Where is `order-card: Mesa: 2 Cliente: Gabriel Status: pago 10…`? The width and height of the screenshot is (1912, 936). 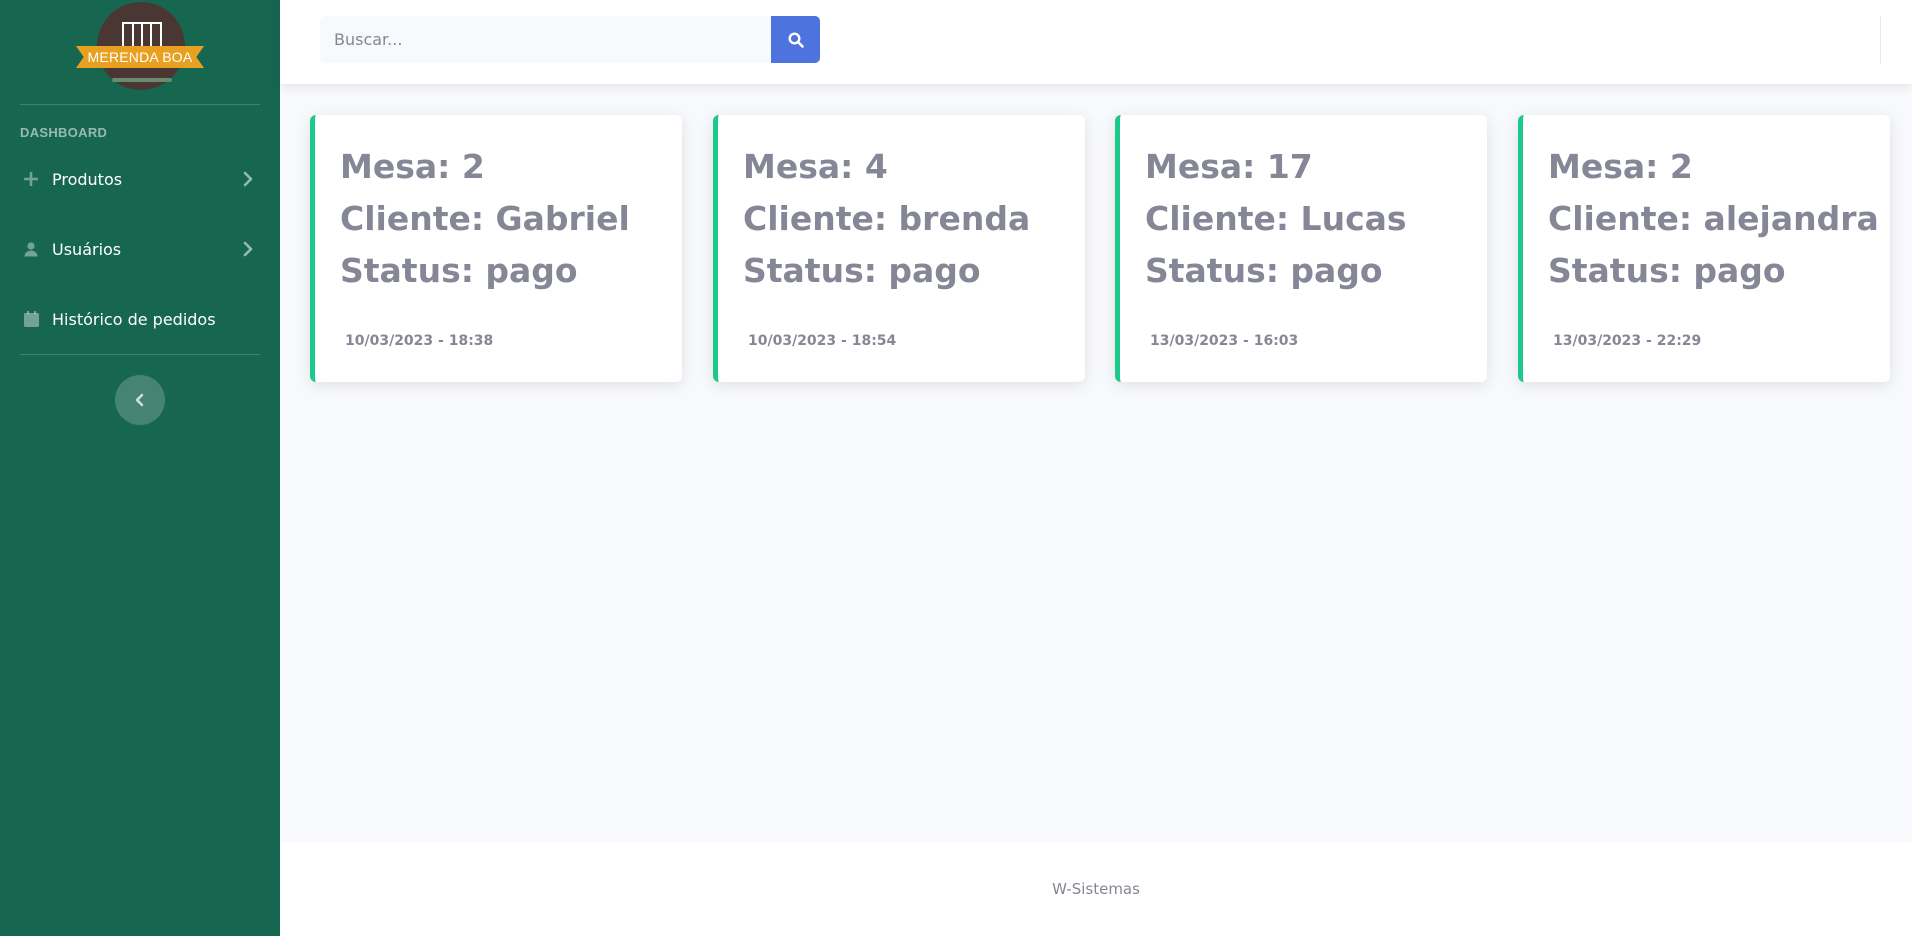 order-card: Mesa: 2 Cliente: Gabriel Status: pago 10… is located at coordinates (496, 248).